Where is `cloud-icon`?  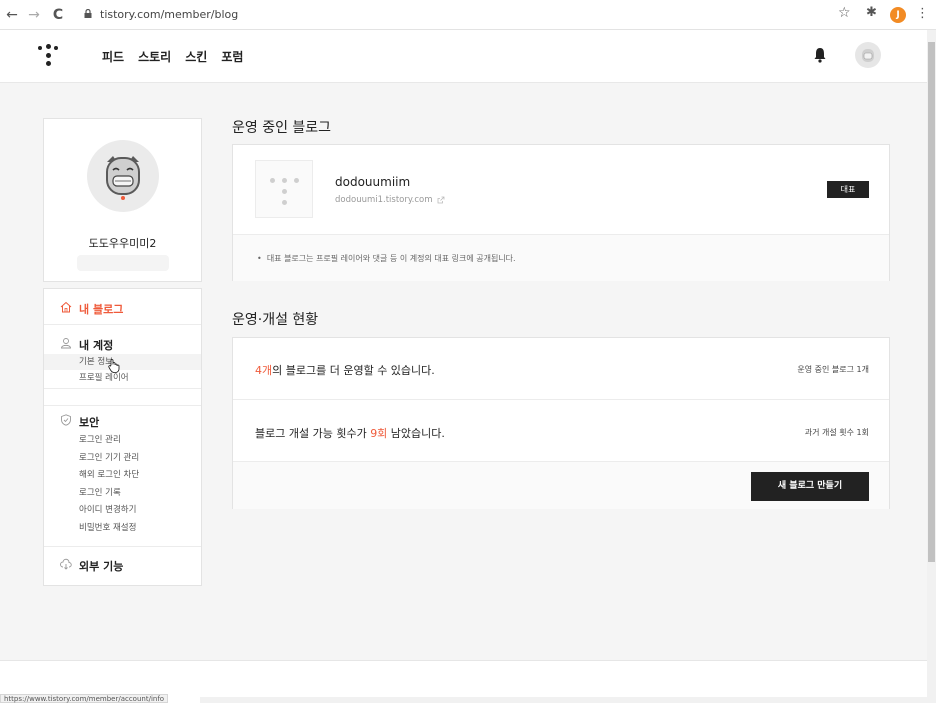 cloud-icon is located at coordinates (66, 564).